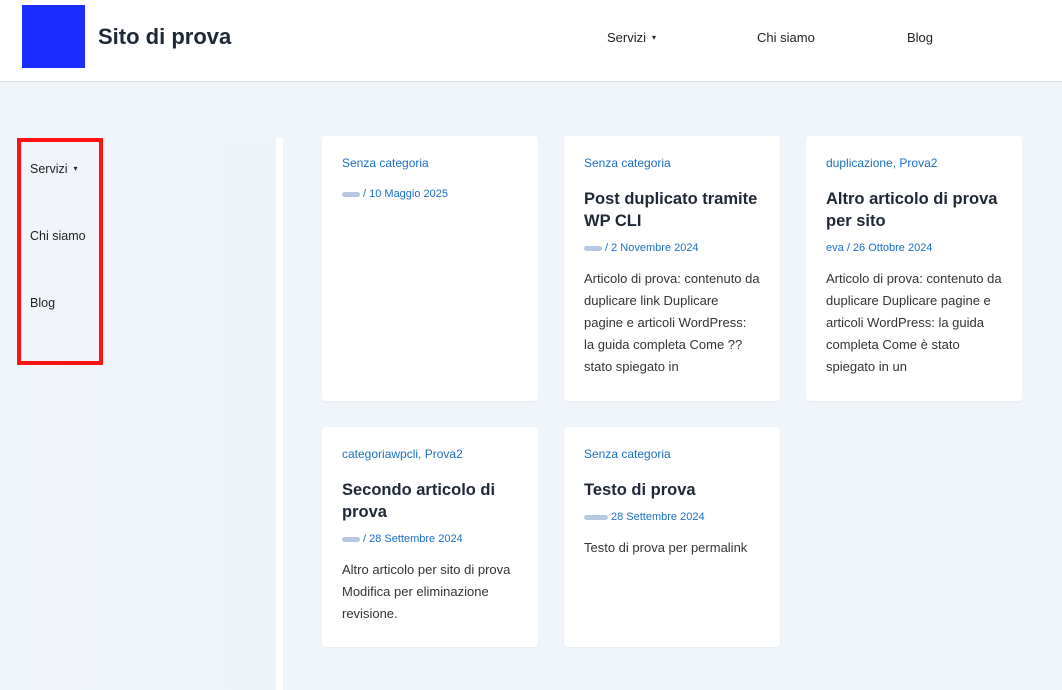 This screenshot has height=690, width=1062. I want to click on post-meta: / 2 Novembre 2024, so click(672, 248).